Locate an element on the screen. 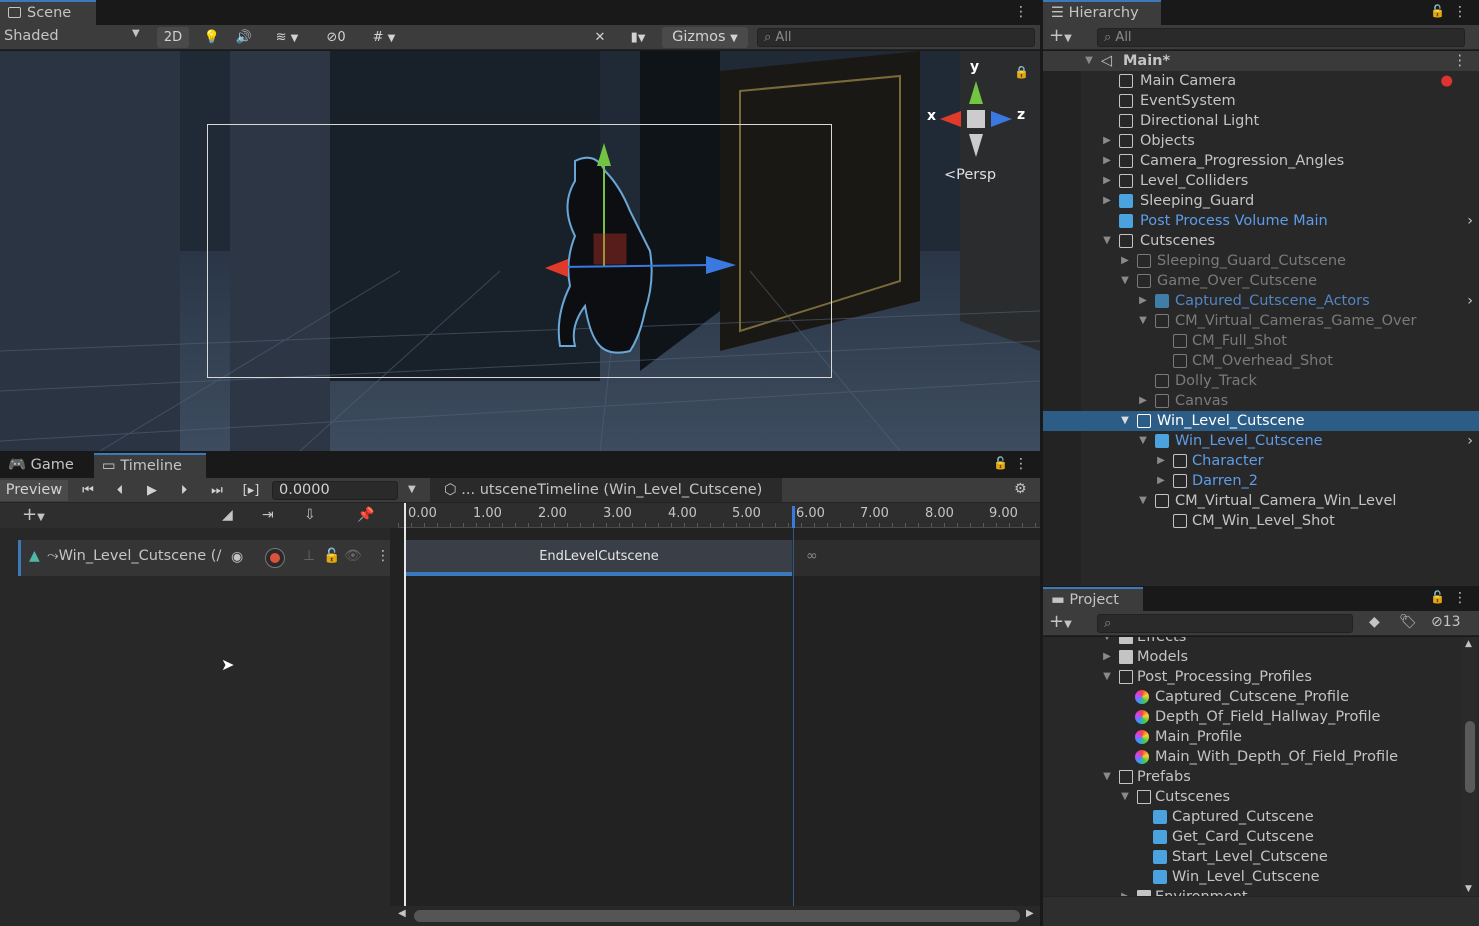 The image size is (1479, 926). tree-item: ▶ Level_Colliders is located at coordinates (1261, 181).